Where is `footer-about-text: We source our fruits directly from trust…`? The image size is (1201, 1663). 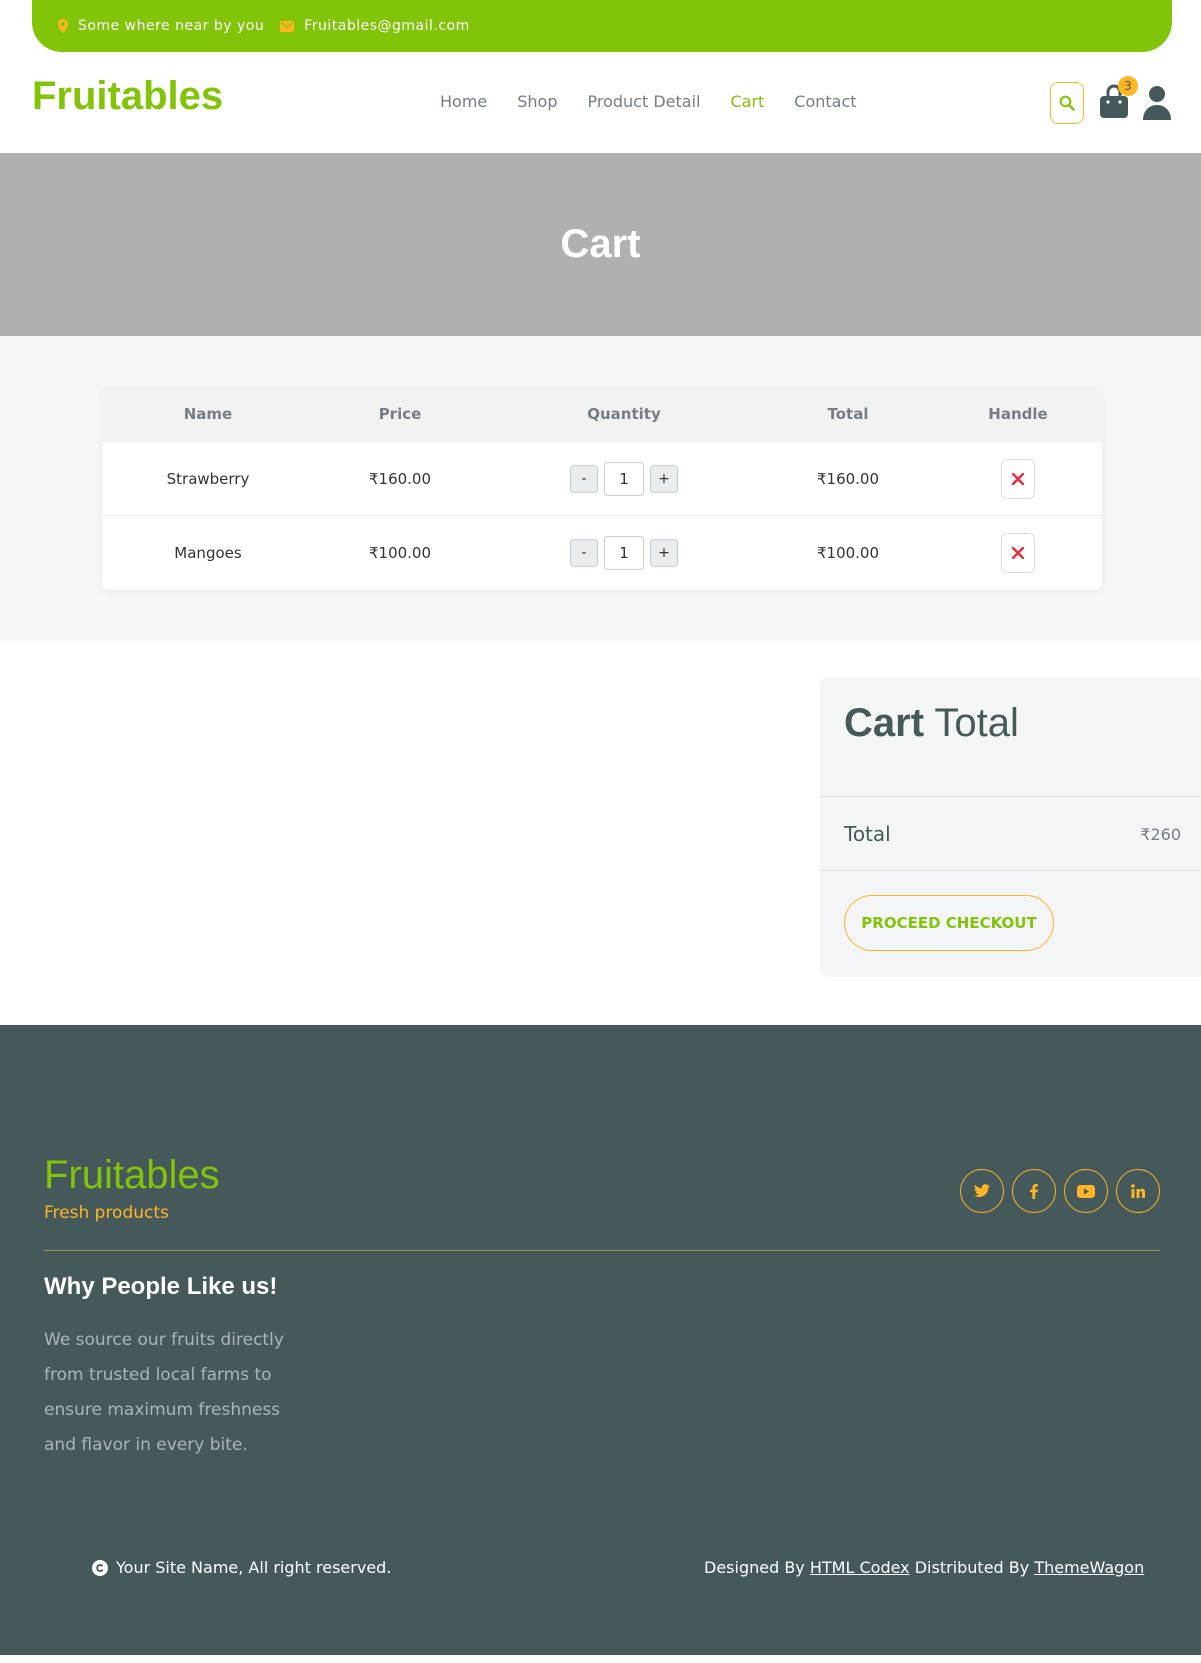 footer-about-text: We source our fruits directly from trust… is located at coordinates (164, 1392).